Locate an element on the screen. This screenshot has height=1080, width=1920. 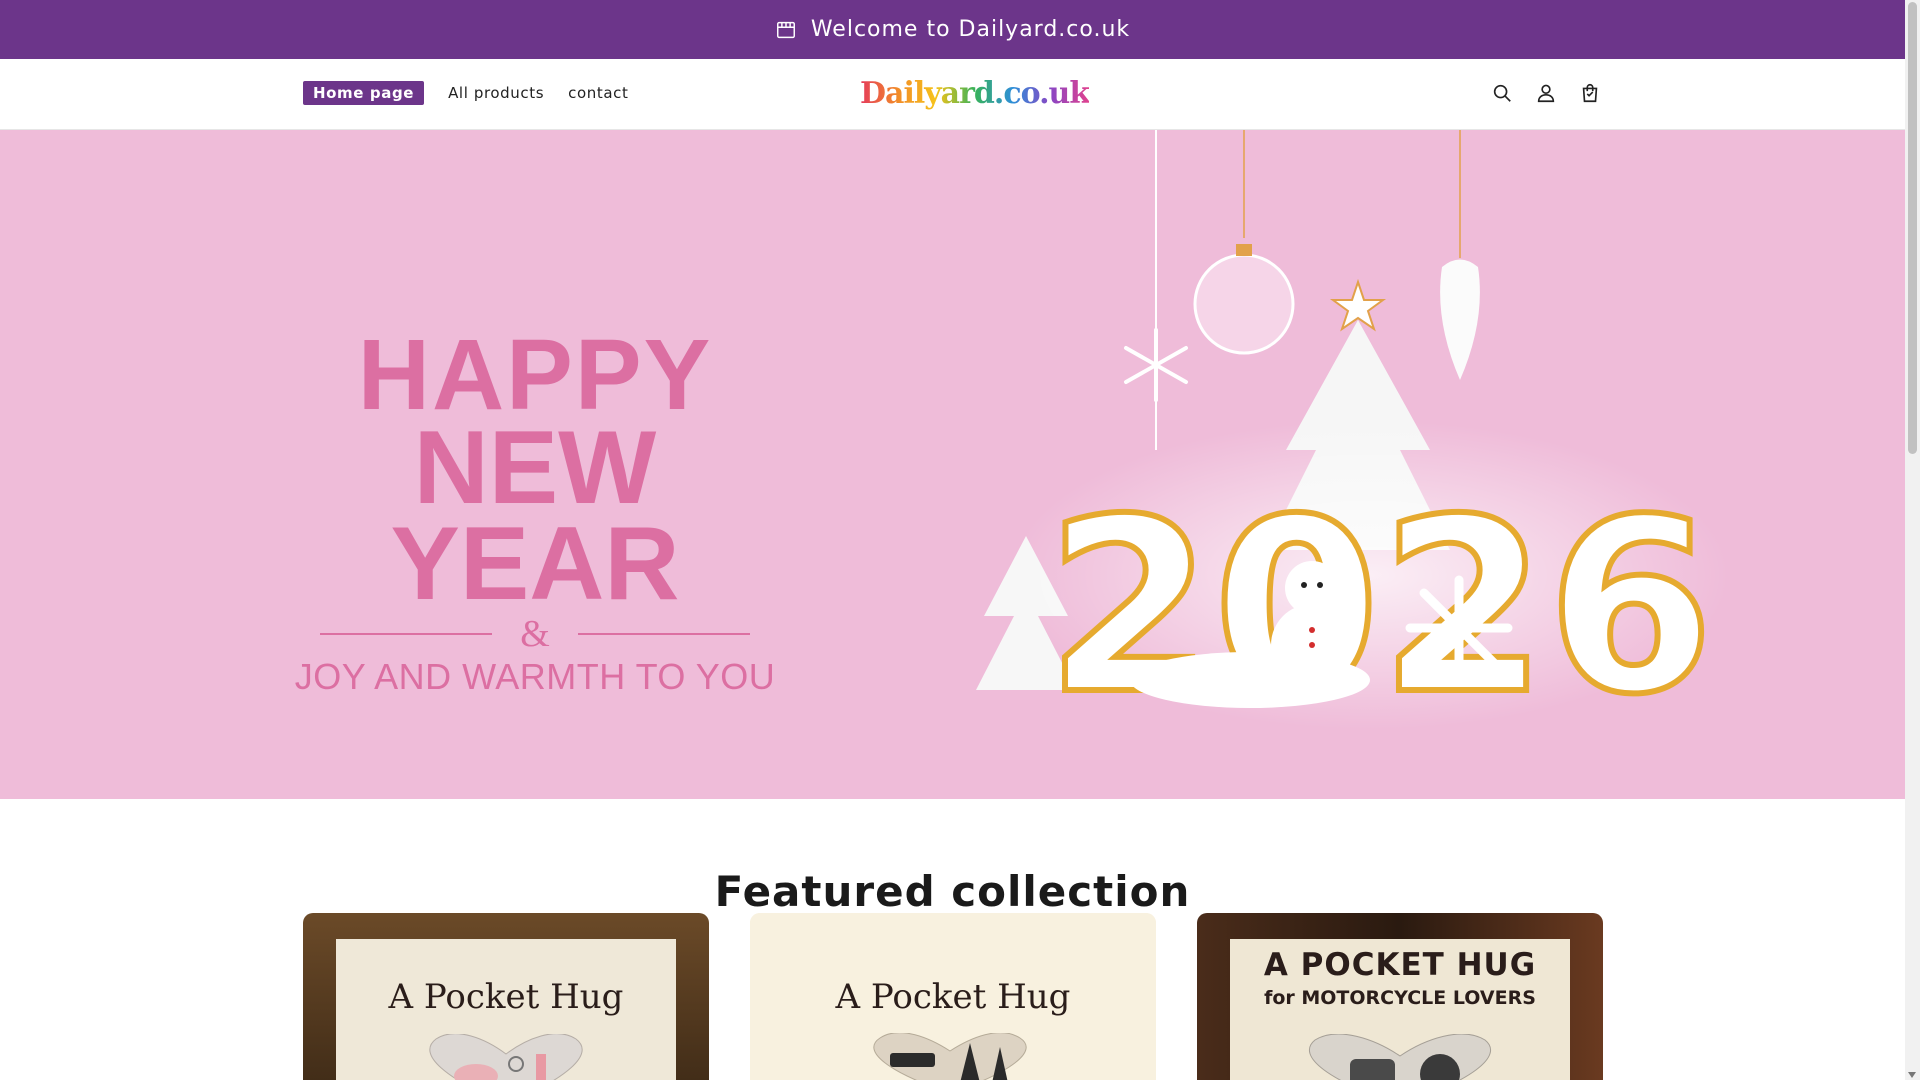
nav-all-products: All products is located at coordinates (496, 93).